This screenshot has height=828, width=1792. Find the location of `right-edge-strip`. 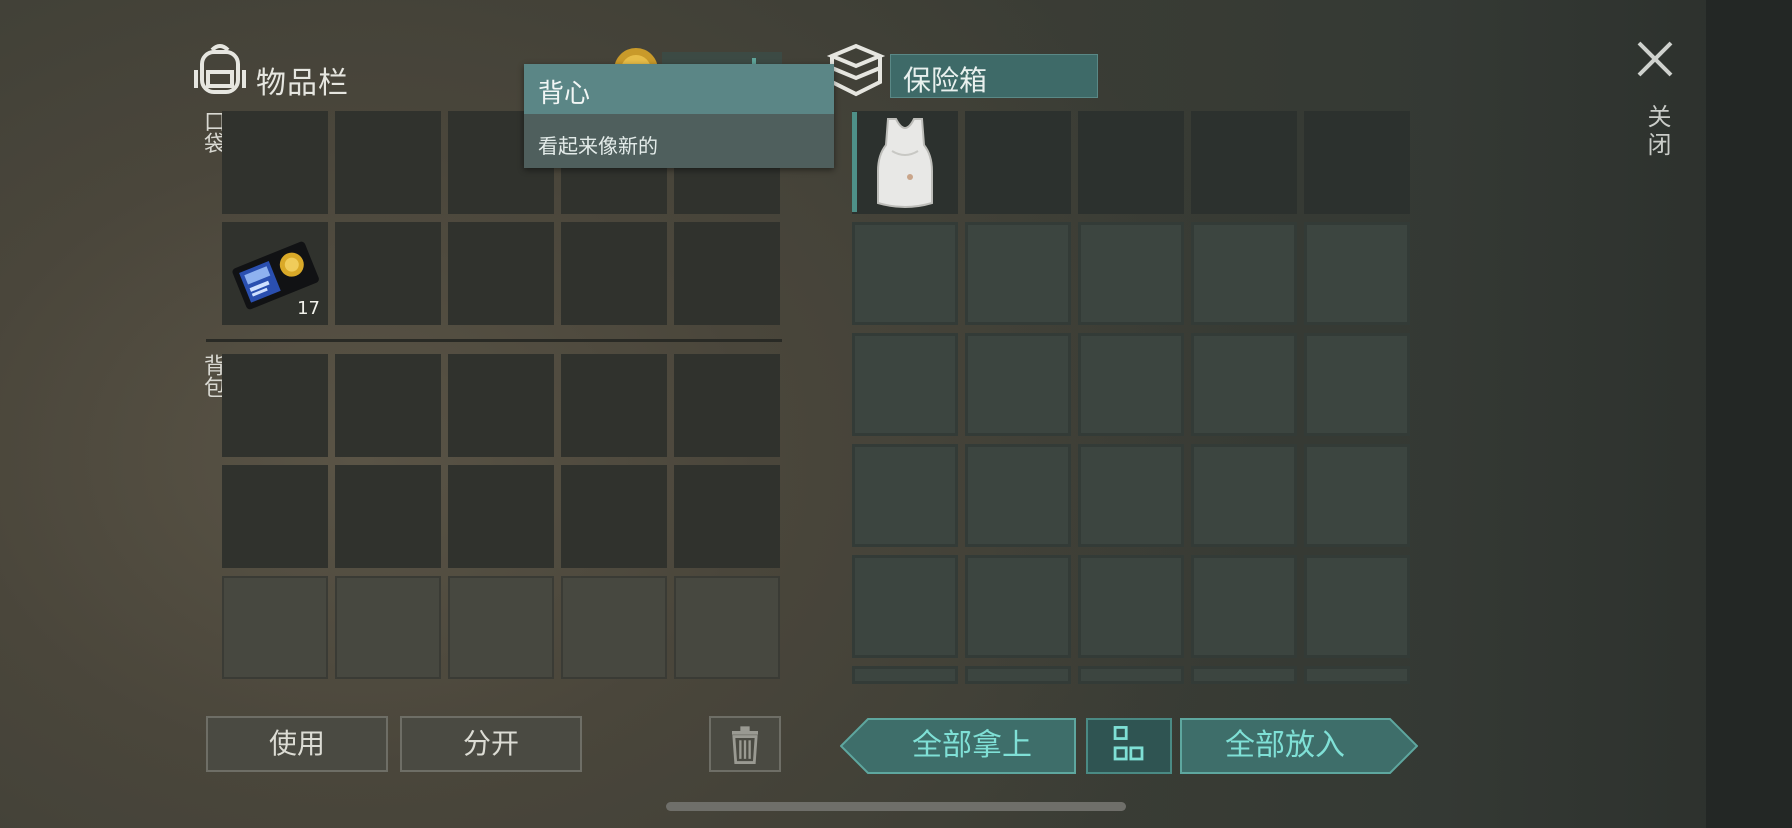

right-edge-strip is located at coordinates (1749, 414).